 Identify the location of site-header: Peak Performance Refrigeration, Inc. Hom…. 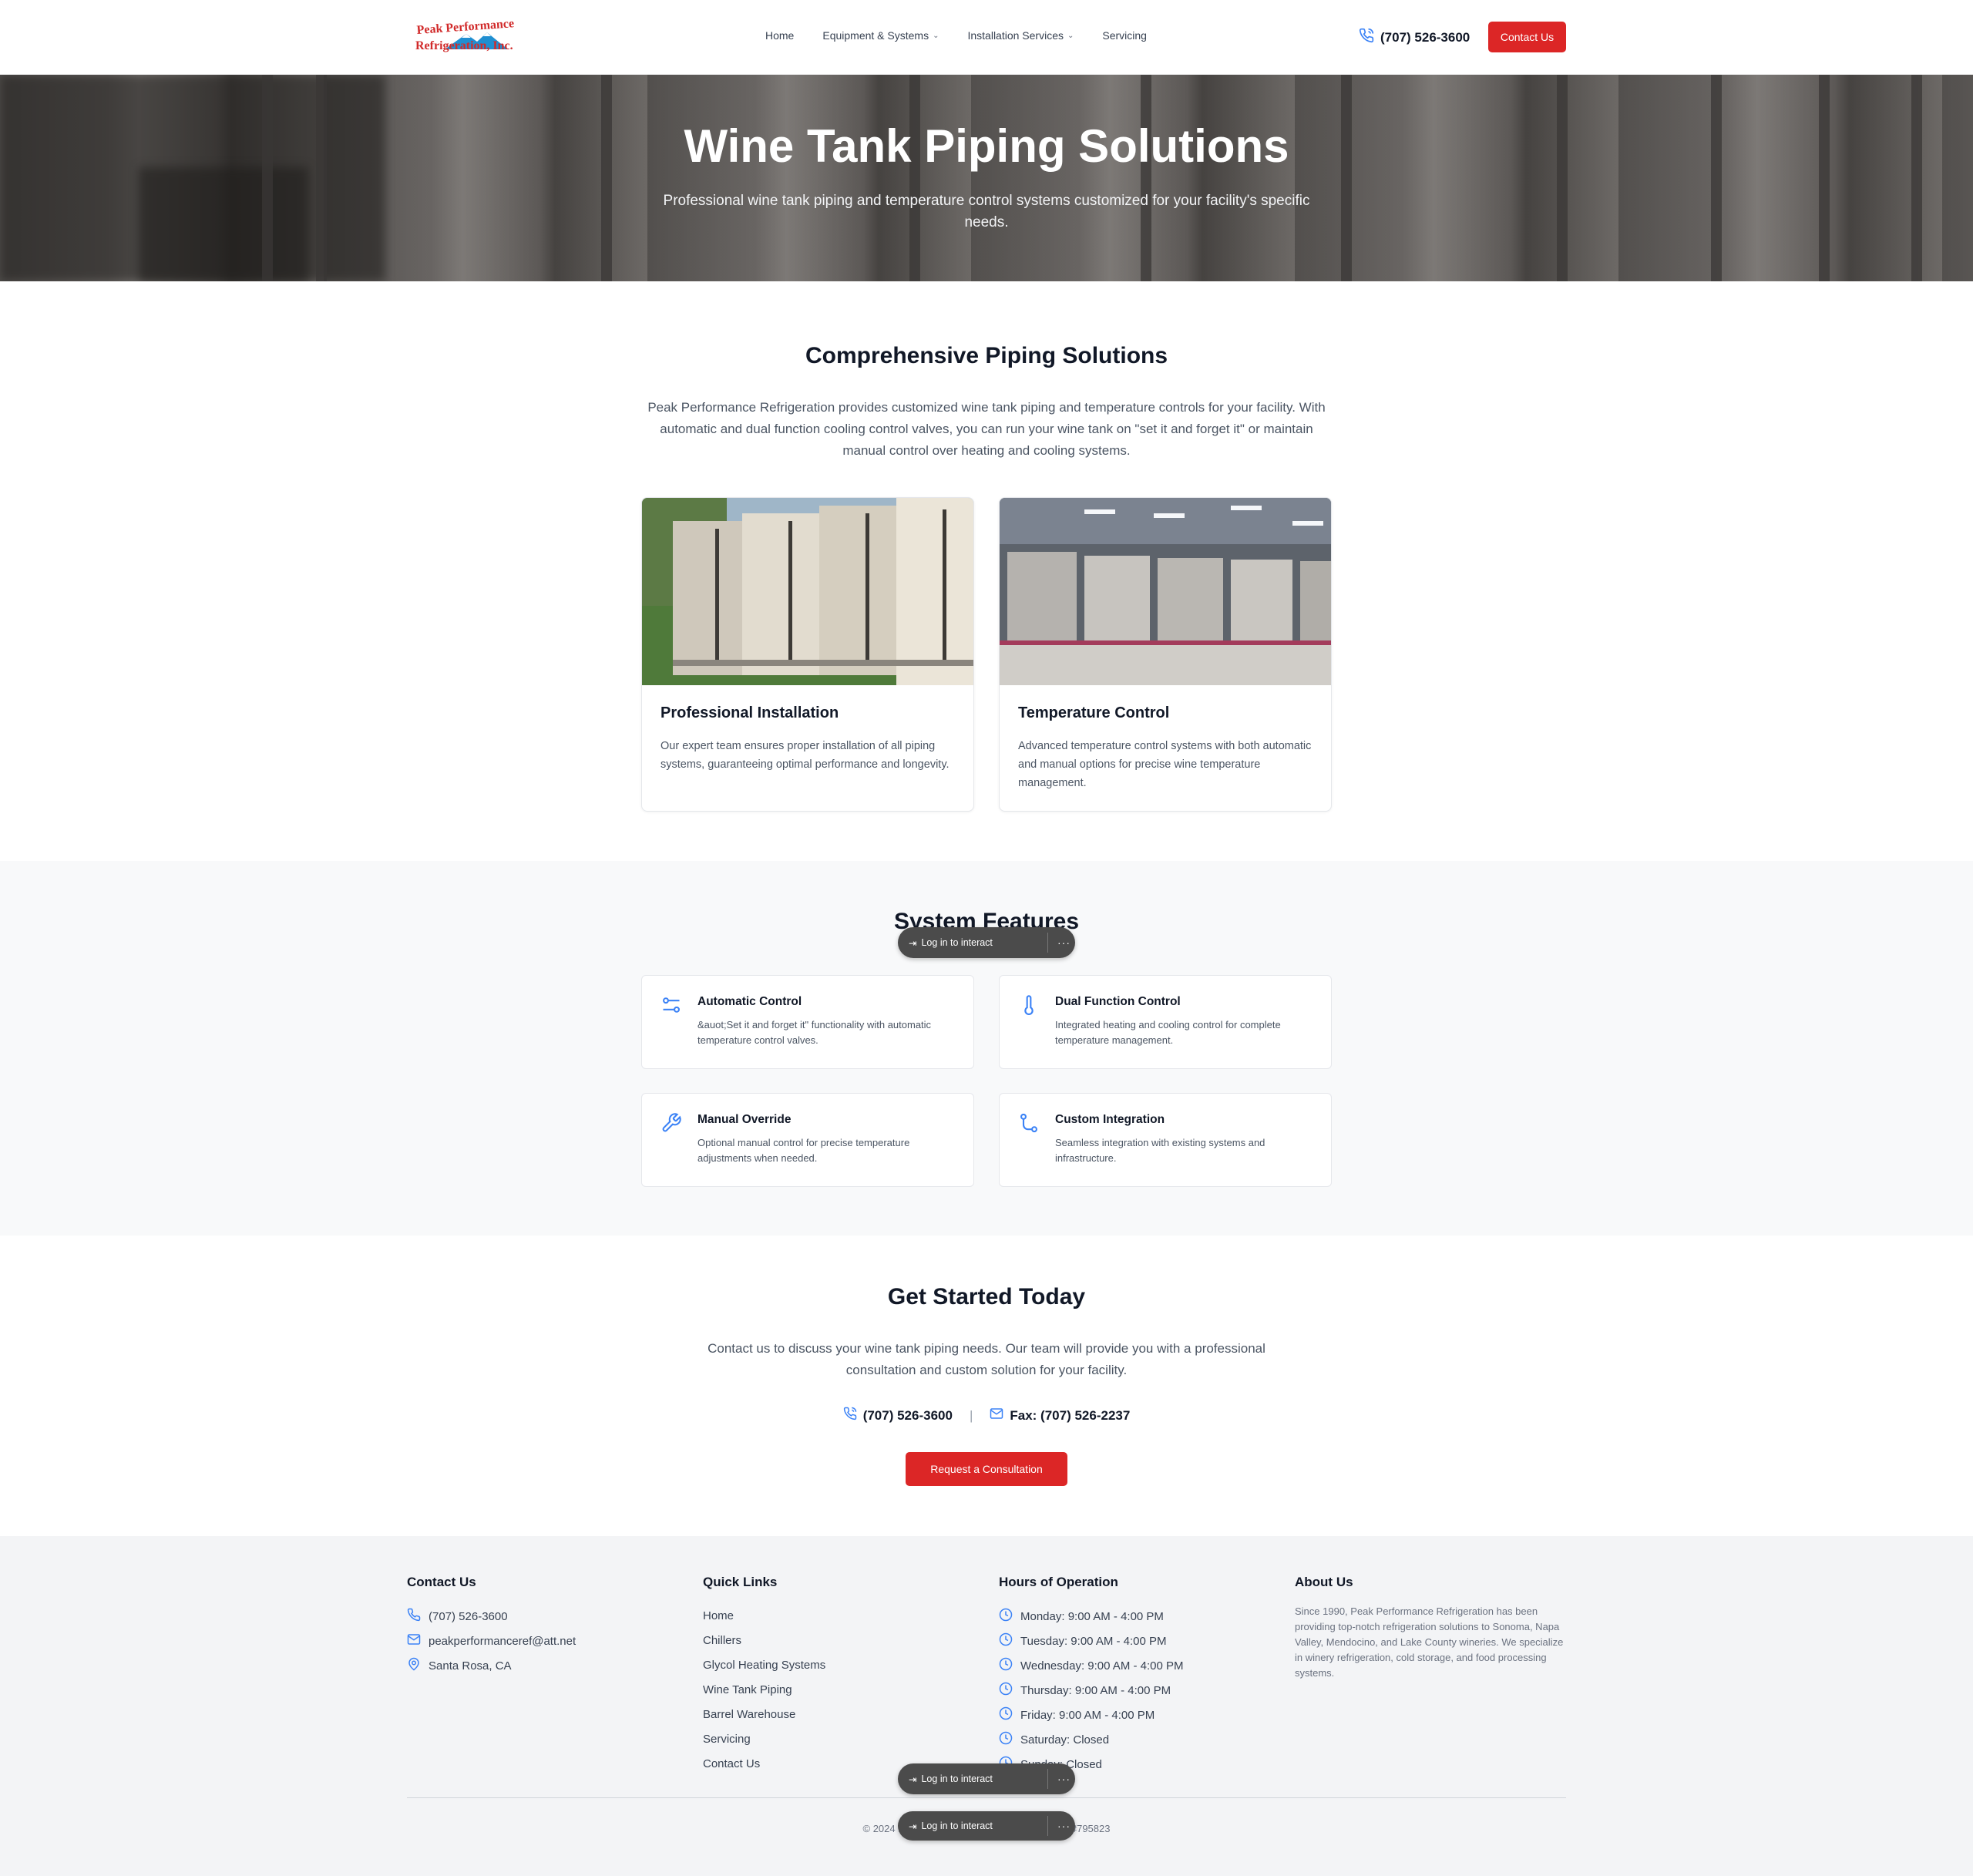
(986, 37).